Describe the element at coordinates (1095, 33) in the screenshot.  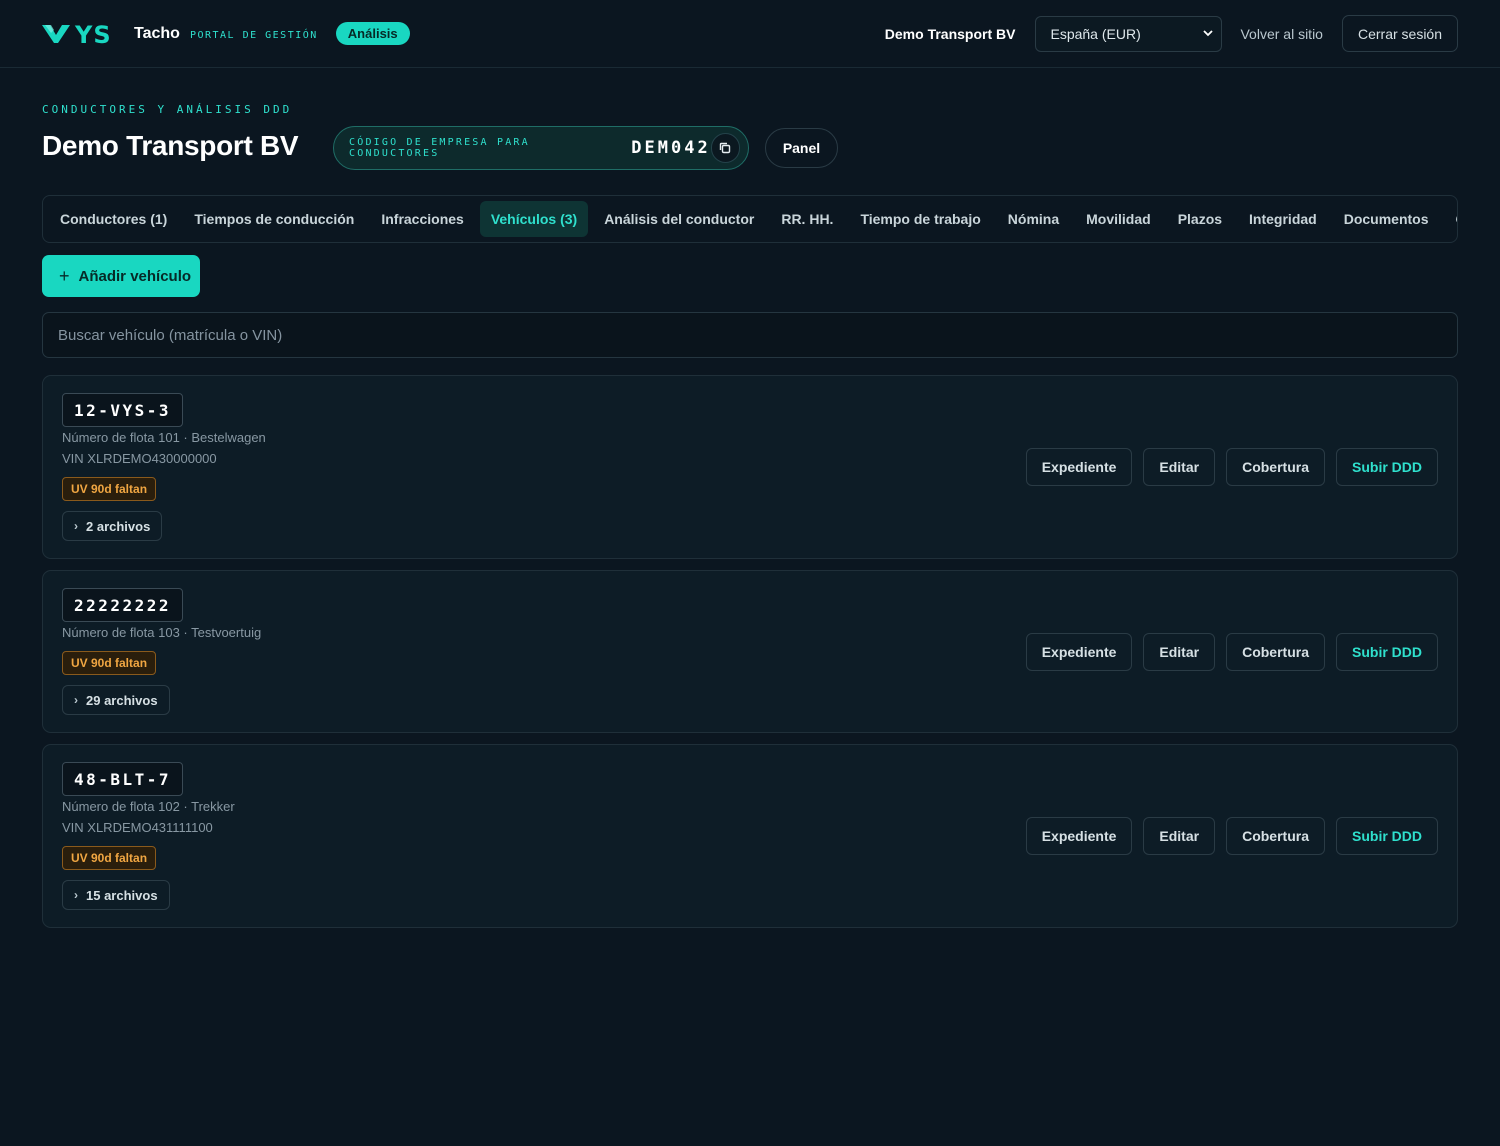
I see `country-select-value: España (EUR)` at that location.